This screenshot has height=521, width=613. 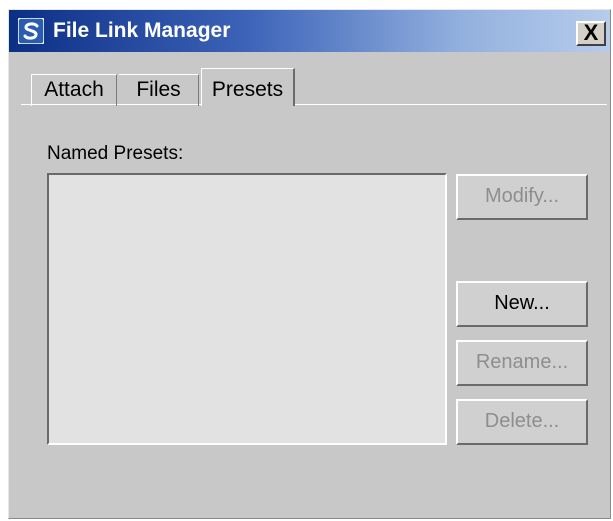 I want to click on tab-attach: Attach, so click(x=74, y=90).